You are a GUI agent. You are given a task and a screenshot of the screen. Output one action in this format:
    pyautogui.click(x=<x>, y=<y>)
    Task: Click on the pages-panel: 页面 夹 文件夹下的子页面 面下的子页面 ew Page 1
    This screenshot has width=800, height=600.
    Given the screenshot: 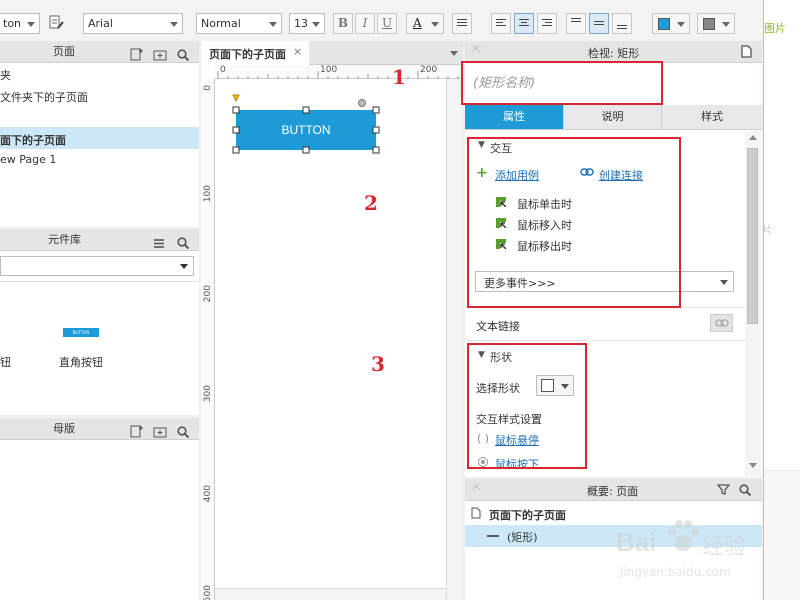 What is the action you would take?
    pyautogui.click(x=99, y=134)
    